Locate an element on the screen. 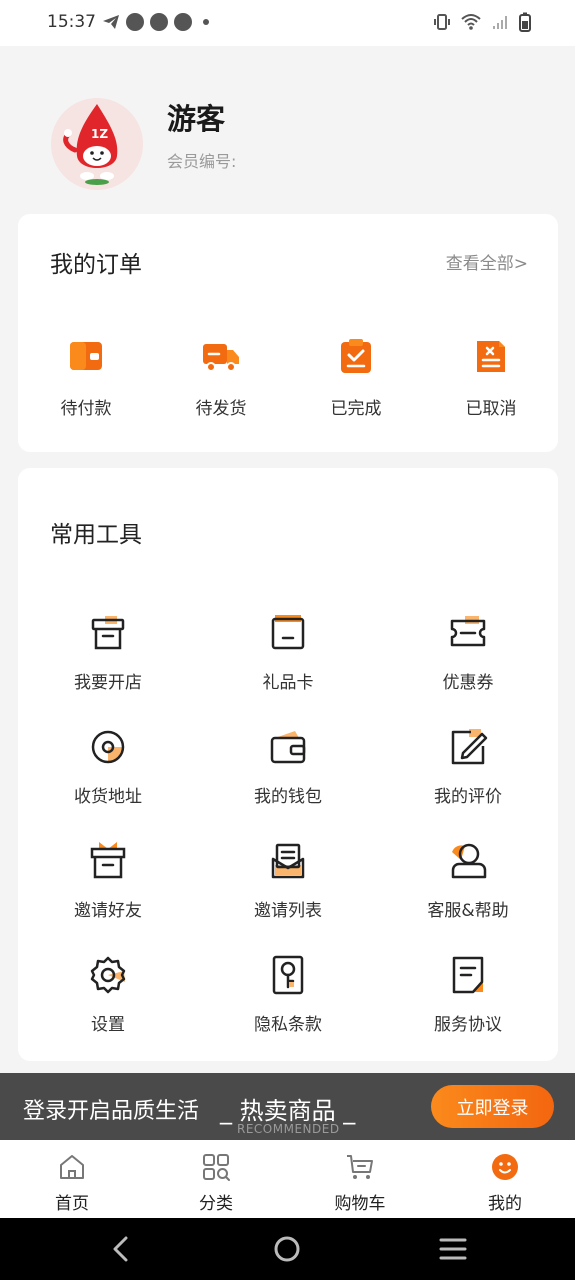 The image size is (575, 1280). system-navigation-bar is located at coordinates (287, 1249).